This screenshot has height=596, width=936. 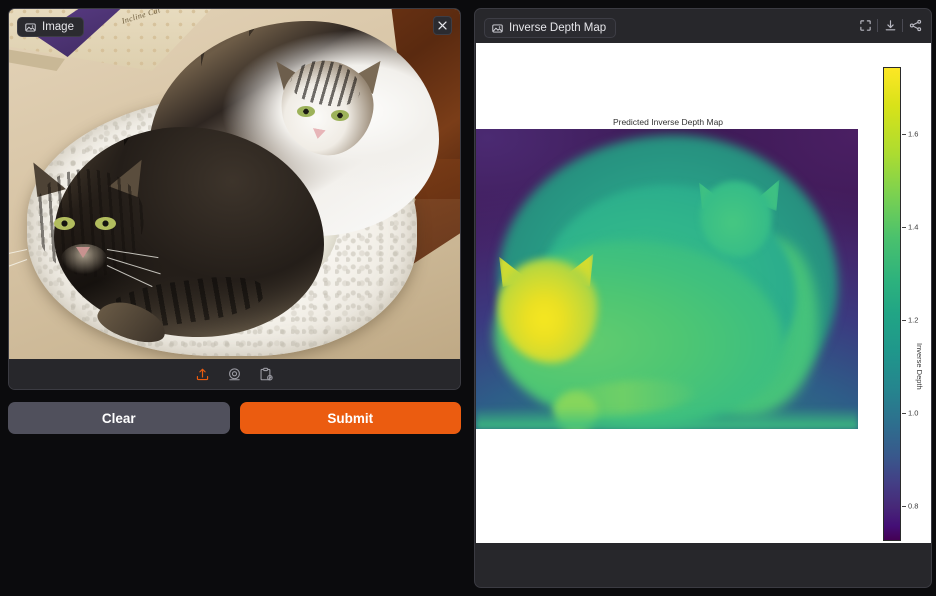 I want to click on close-image-button, so click(x=442, y=25).